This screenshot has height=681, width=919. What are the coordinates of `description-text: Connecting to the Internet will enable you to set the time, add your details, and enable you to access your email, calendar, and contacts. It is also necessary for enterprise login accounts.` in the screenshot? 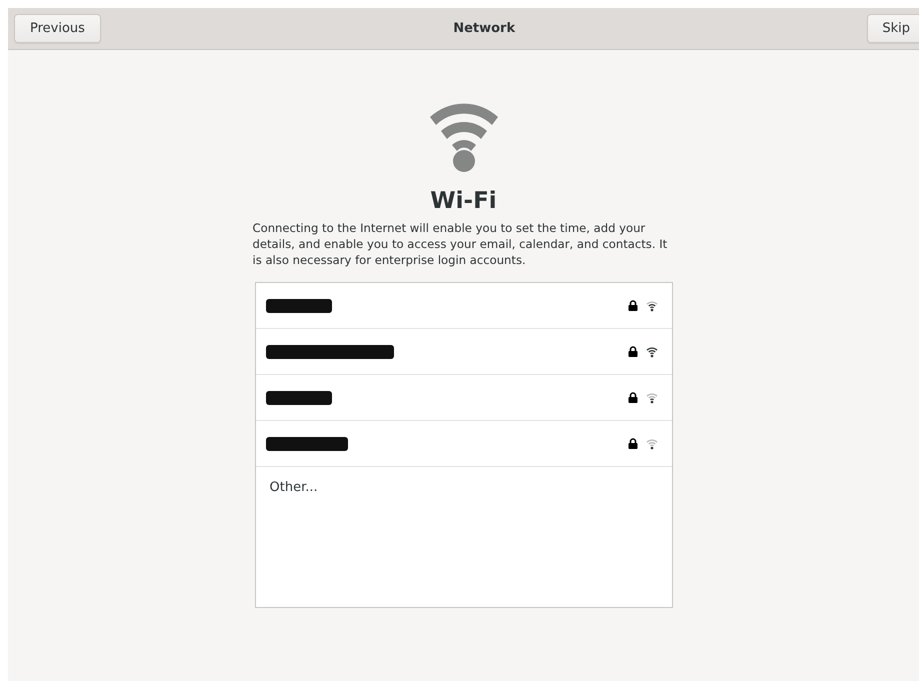 It's located at (460, 244).